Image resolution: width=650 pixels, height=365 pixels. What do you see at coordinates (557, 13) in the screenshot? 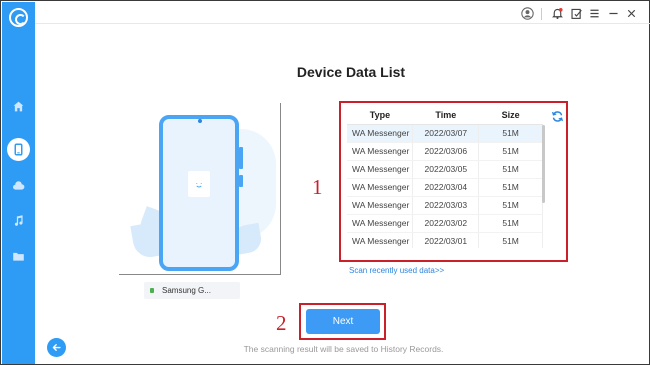
I see `notification-bell-icon` at bounding box center [557, 13].